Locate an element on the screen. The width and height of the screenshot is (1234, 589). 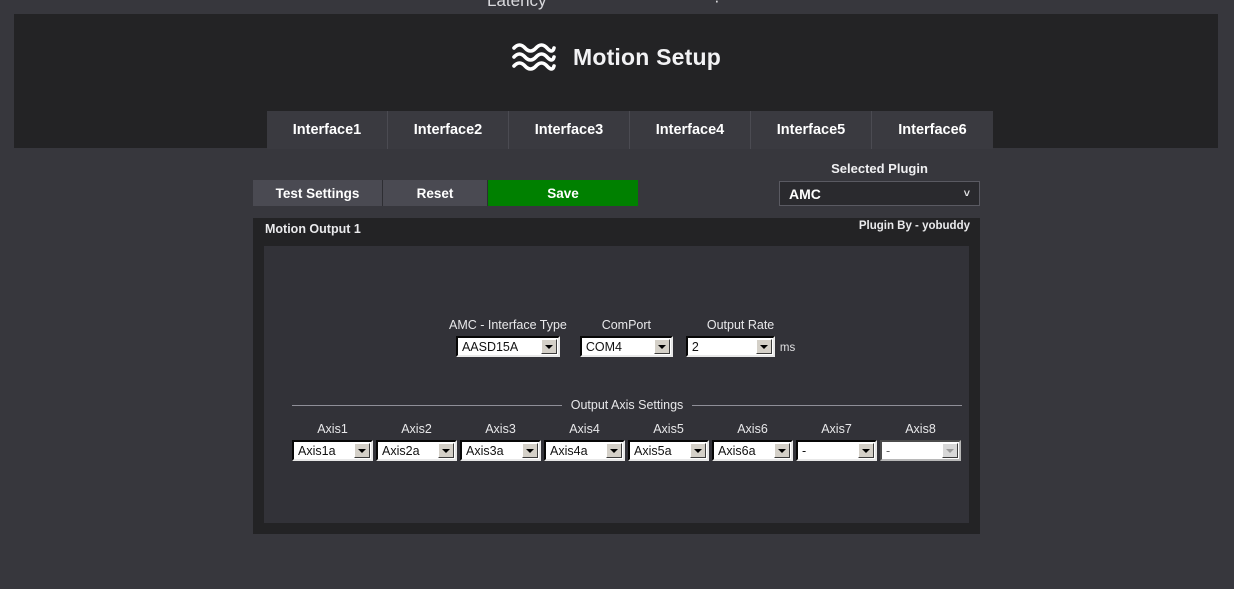
axis4-field: Axis4 Axis4a is located at coordinates (584, 441).